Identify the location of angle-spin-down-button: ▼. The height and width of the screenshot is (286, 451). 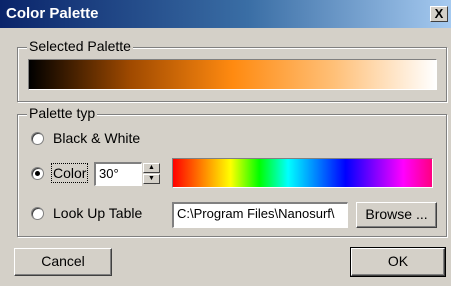
(151, 179).